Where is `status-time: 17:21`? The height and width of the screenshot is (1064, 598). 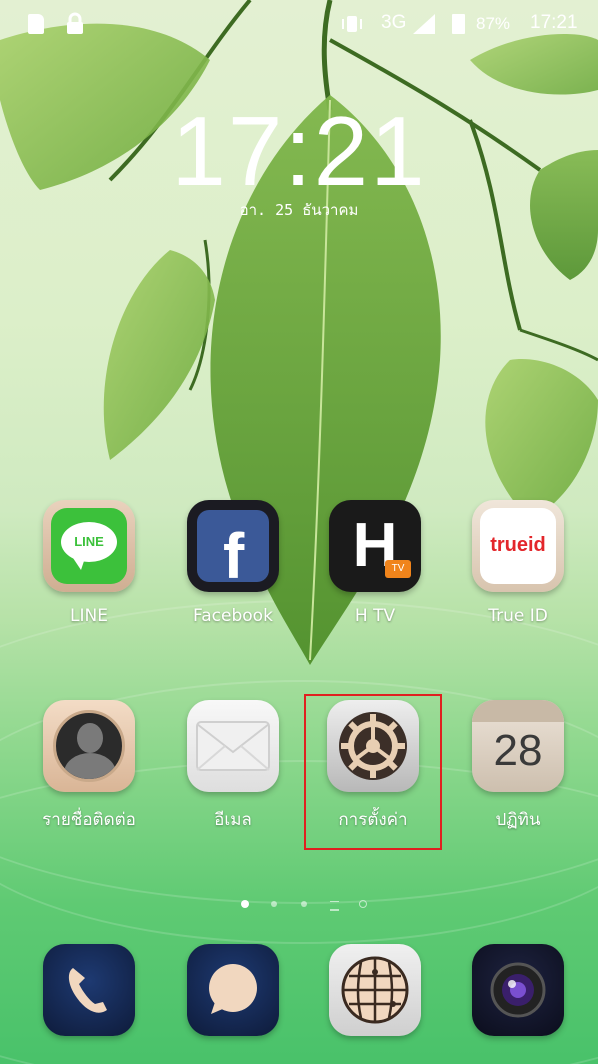
status-time: 17:21 is located at coordinates (554, 22).